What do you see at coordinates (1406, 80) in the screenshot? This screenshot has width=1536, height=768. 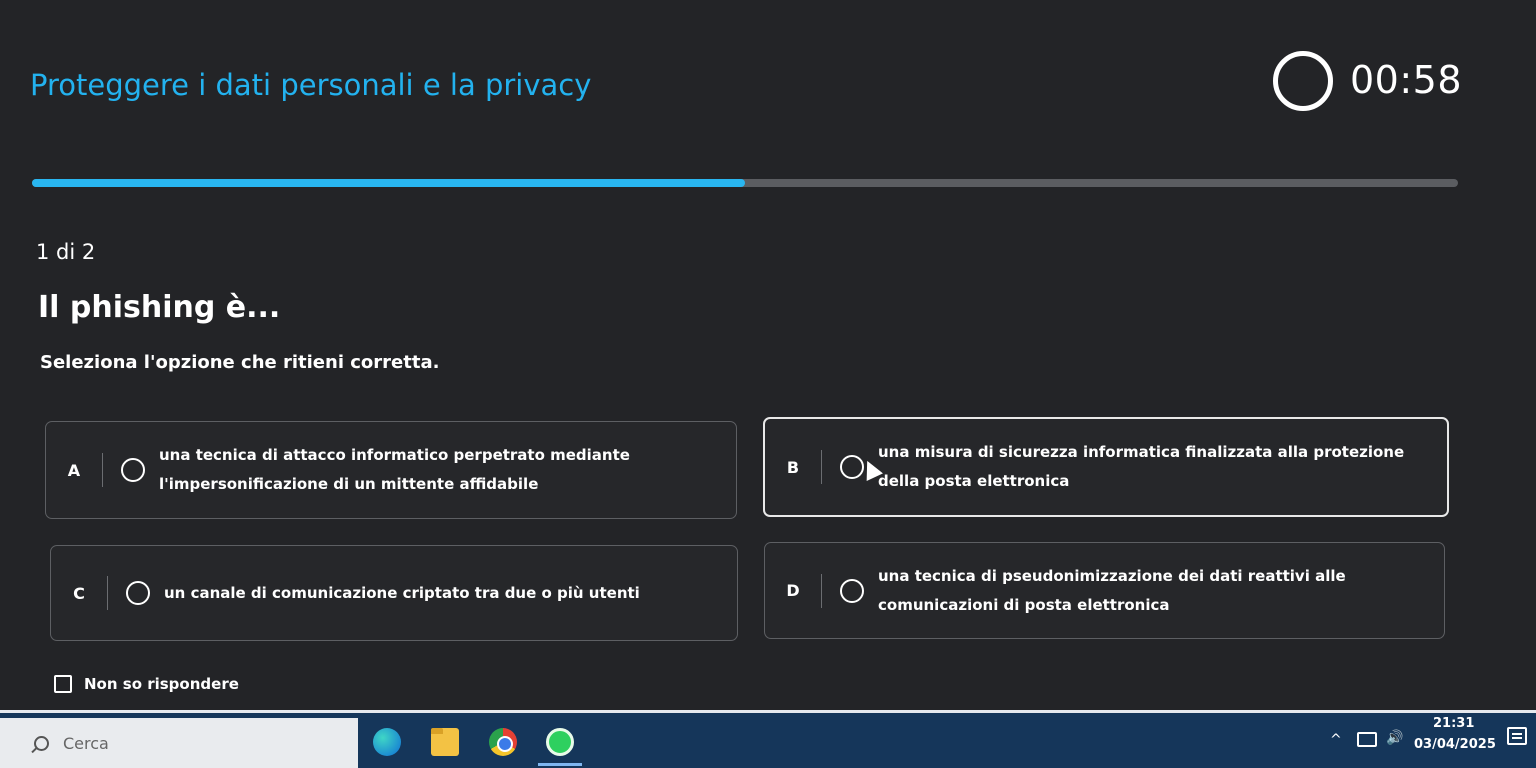 I see `timer-countdown: 00:58` at bounding box center [1406, 80].